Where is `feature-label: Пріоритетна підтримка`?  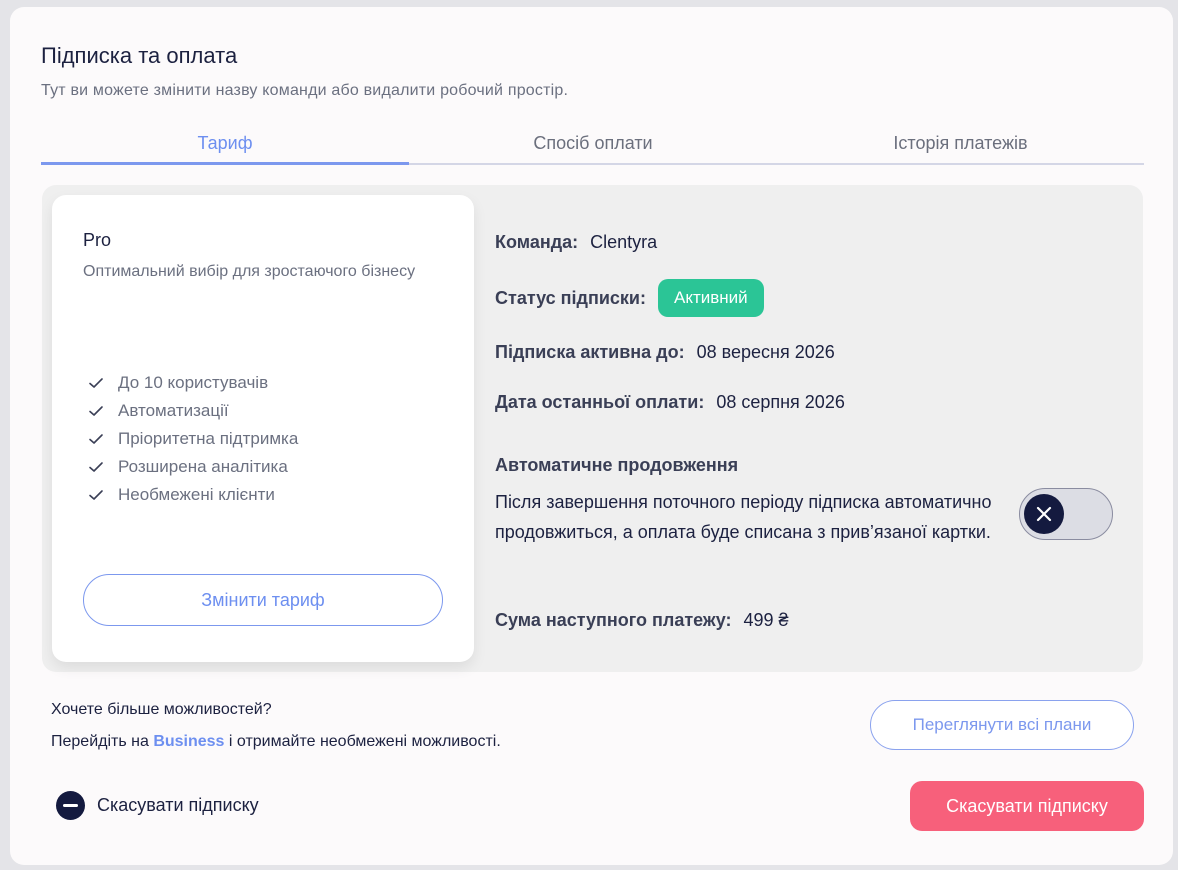
feature-label: Пріоритетна підтримка is located at coordinates (208, 438).